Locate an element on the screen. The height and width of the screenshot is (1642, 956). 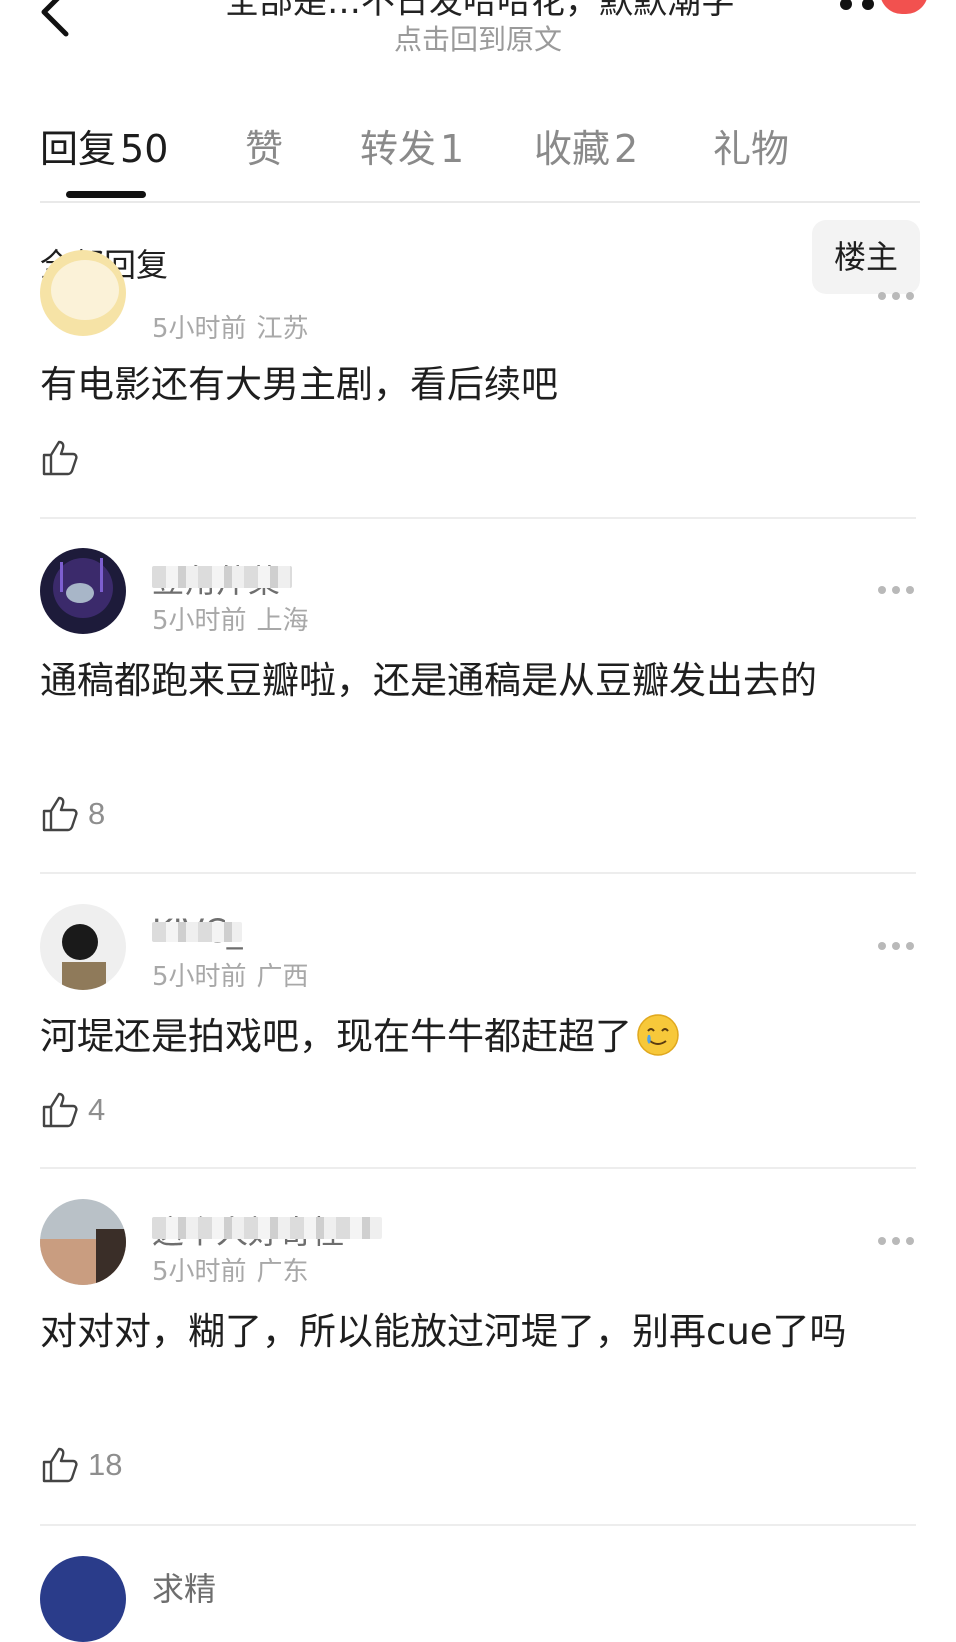
comment-location: 广东 is located at coordinates (282, 1272).